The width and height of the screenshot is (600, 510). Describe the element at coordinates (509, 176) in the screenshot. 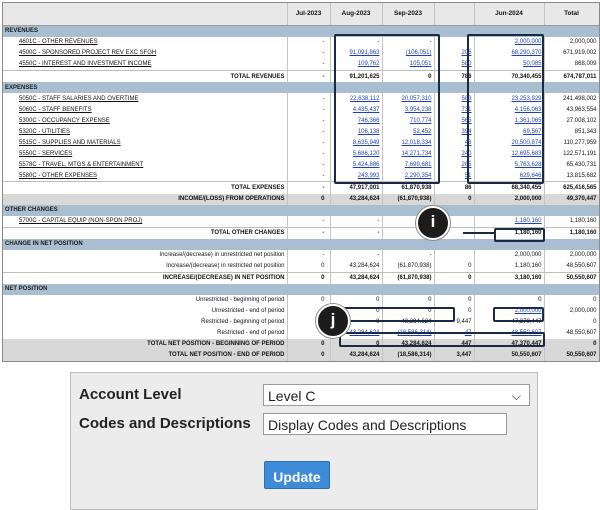

I see `cell-jun: 629,646` at that location.